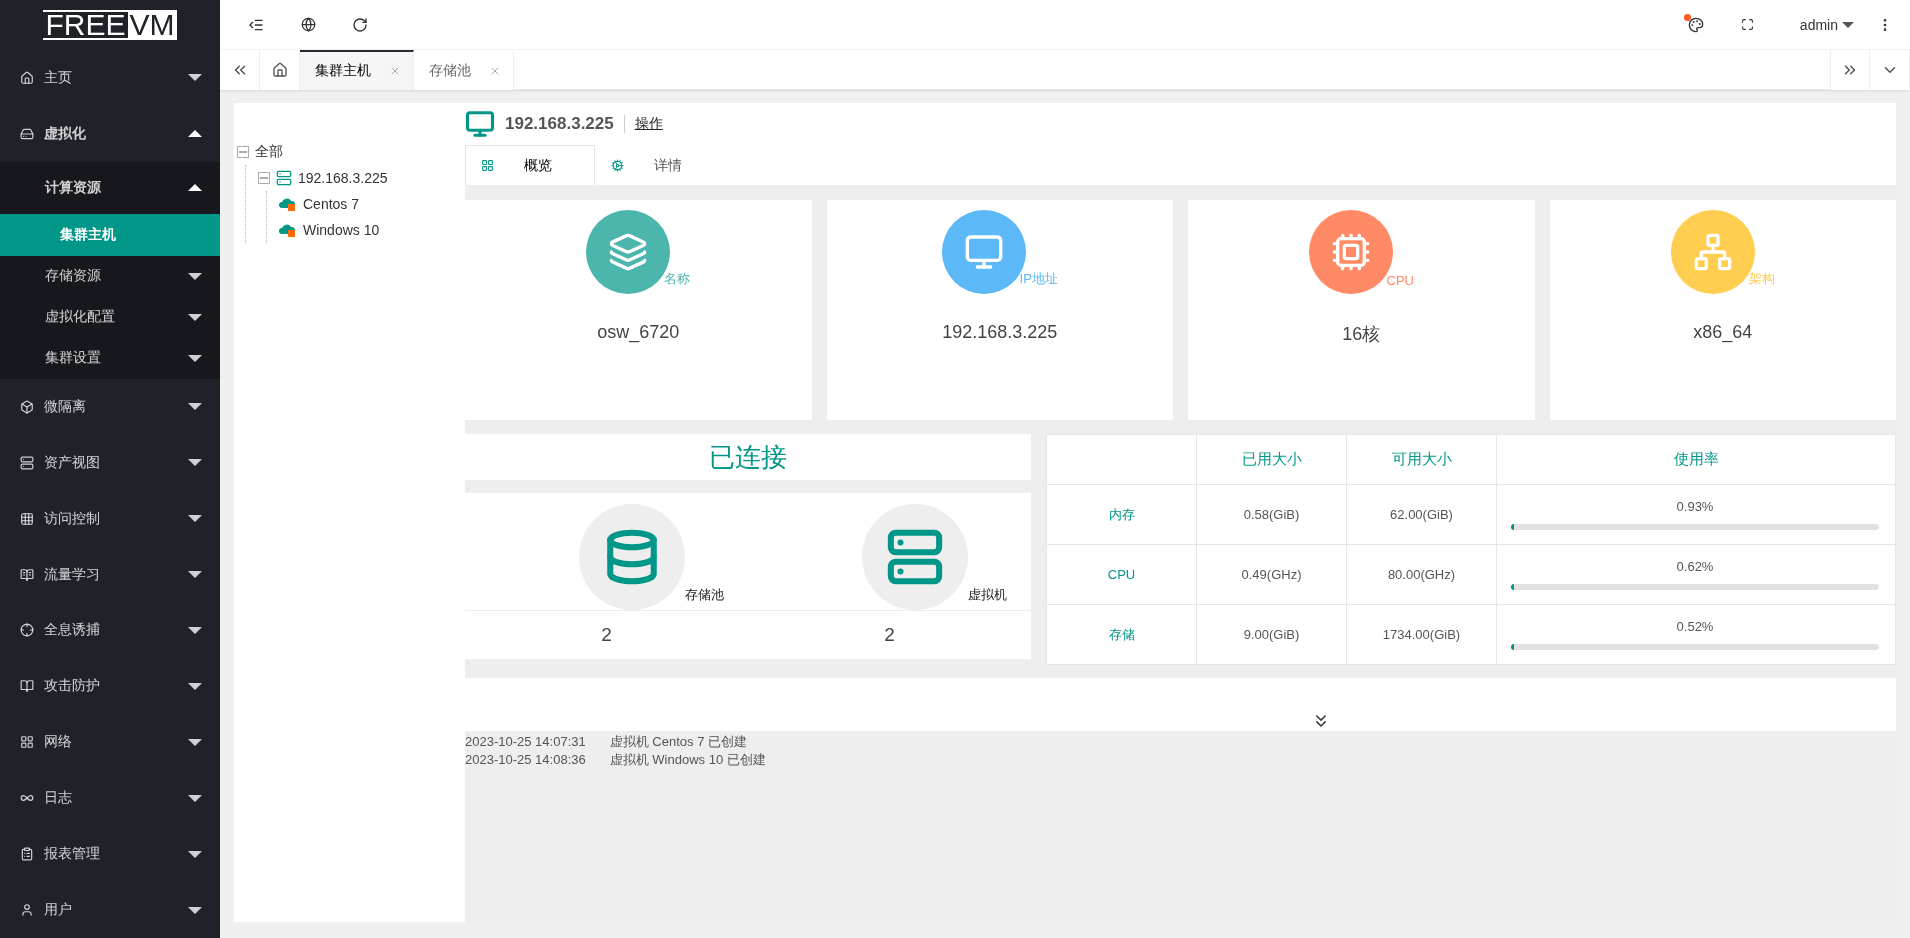 This screenshot has height=938, width=1910. Describe the element at coordinates (606, 635) in the screenshot. I see `counter-value: 2` at that location.